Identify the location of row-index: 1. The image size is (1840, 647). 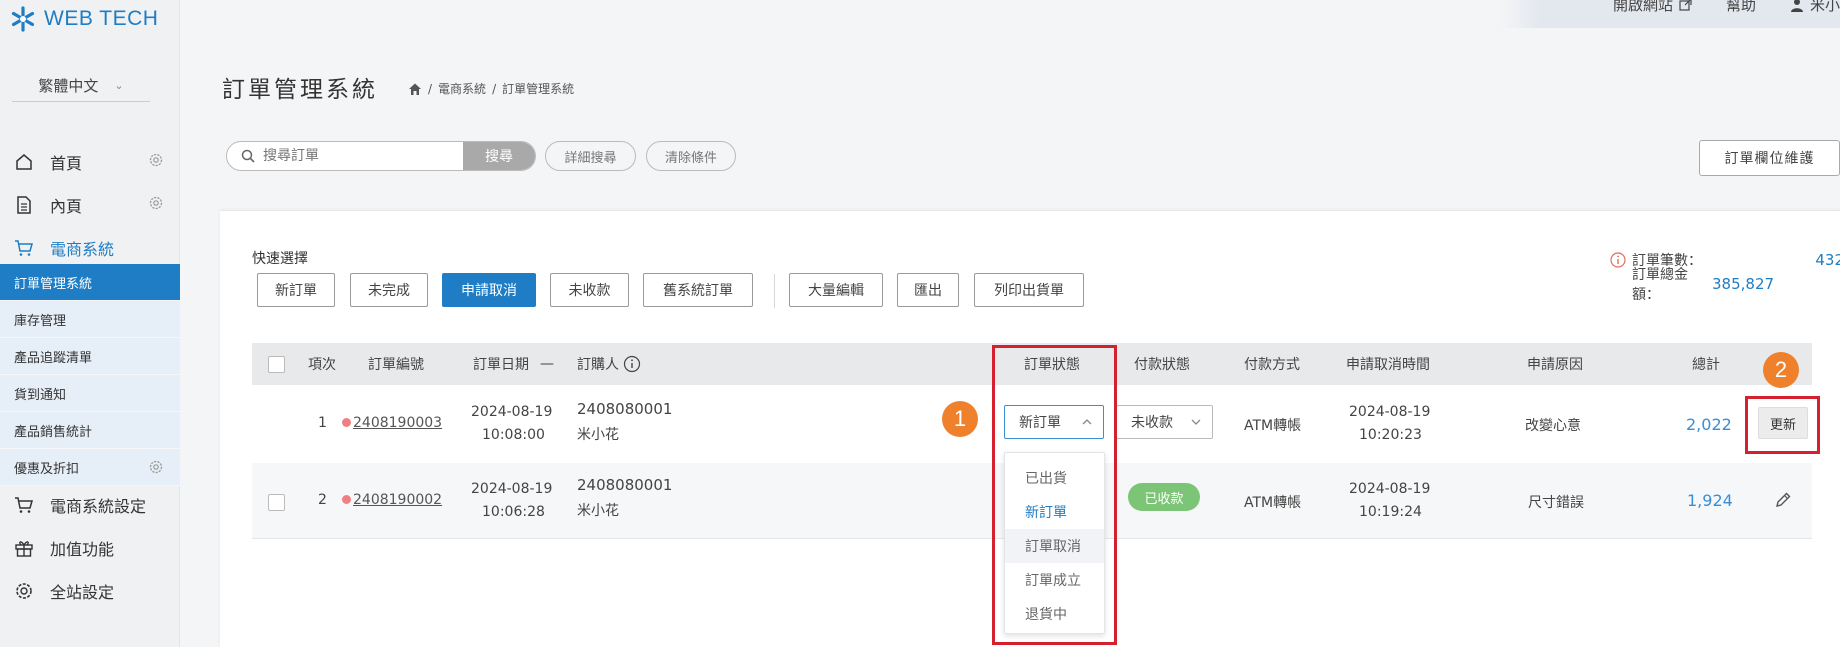
(322, 423).